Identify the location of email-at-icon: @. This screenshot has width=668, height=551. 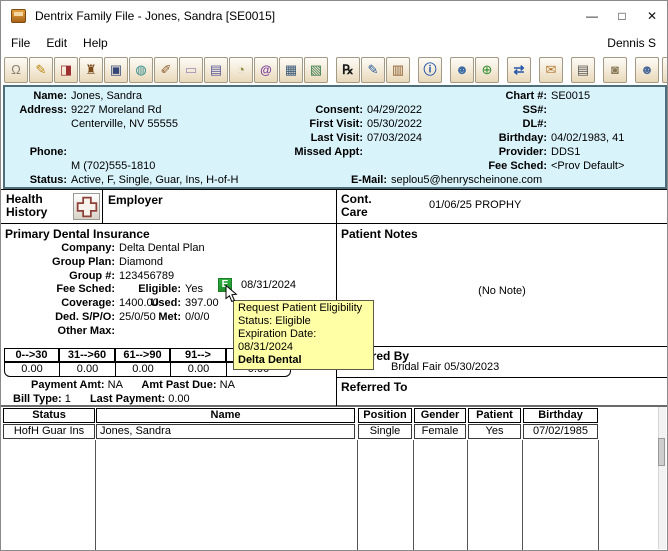
(266, 69).